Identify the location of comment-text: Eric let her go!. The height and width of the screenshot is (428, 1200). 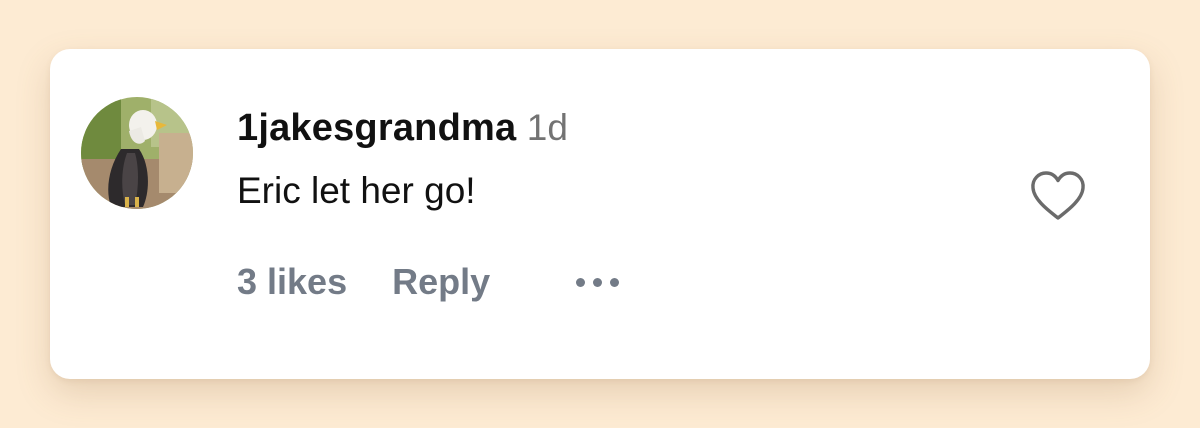
(356, 190).